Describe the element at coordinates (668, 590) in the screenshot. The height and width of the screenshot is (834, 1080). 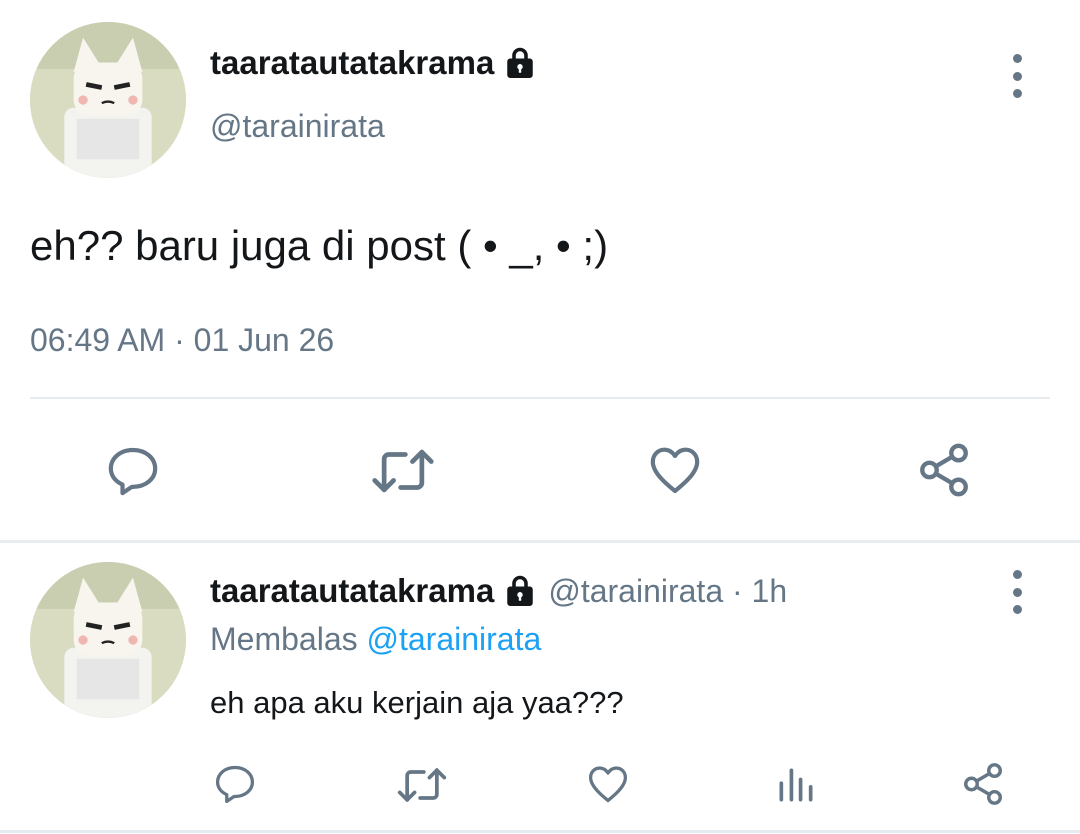
I see `reply-meta: @tarainirata · 1h` at that location.